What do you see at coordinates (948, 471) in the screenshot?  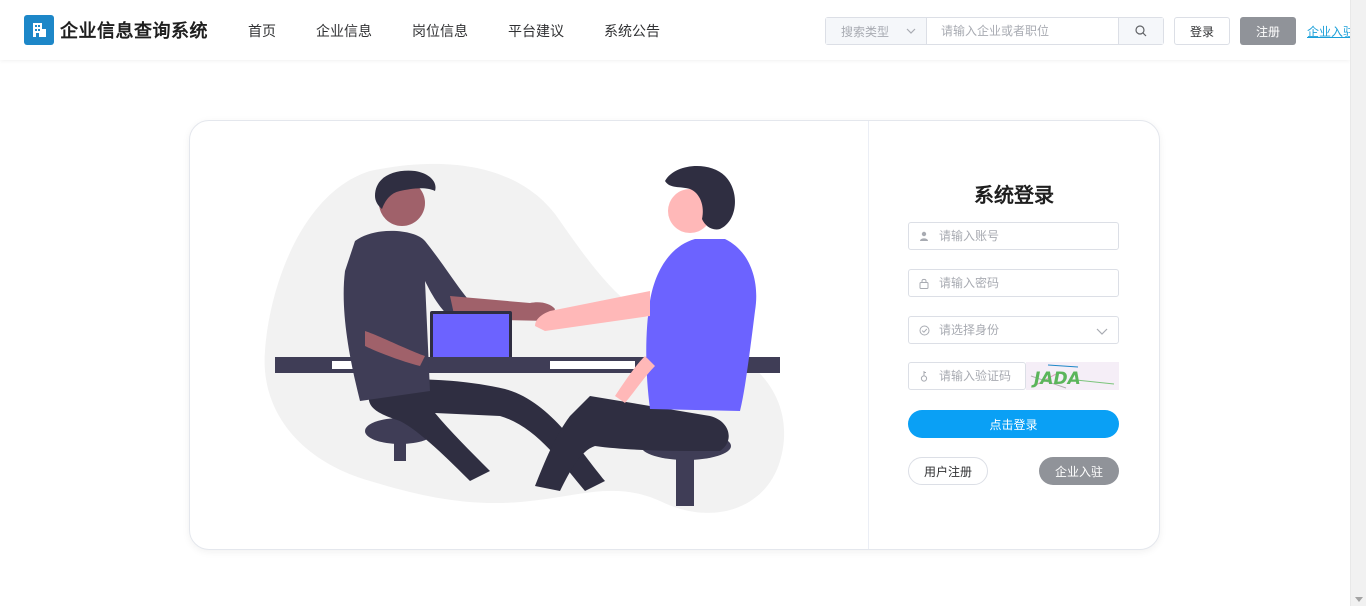 I see `user-register-button: 用户注册` at bounding box center [948, 471].